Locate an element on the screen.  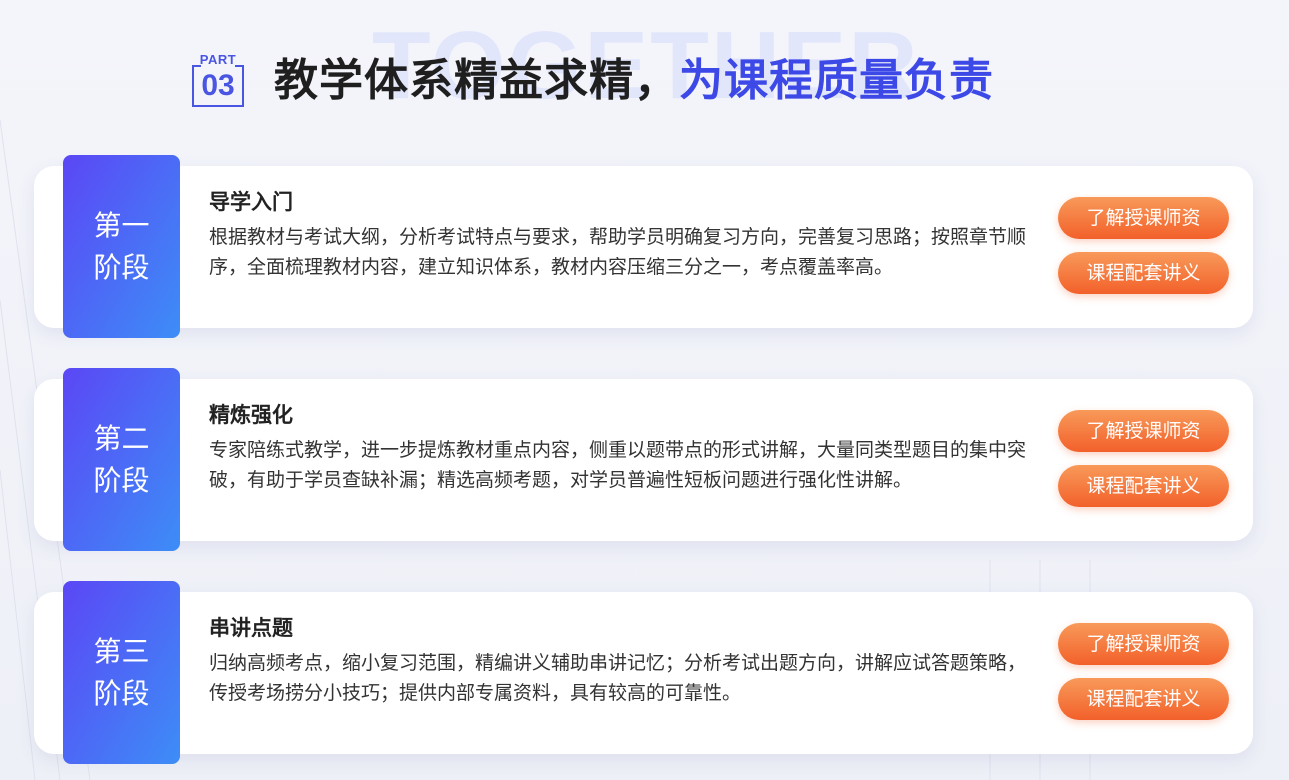
page-title: 教学体系精益求精，为课程质量负责 is located at coordinates (634, 81).